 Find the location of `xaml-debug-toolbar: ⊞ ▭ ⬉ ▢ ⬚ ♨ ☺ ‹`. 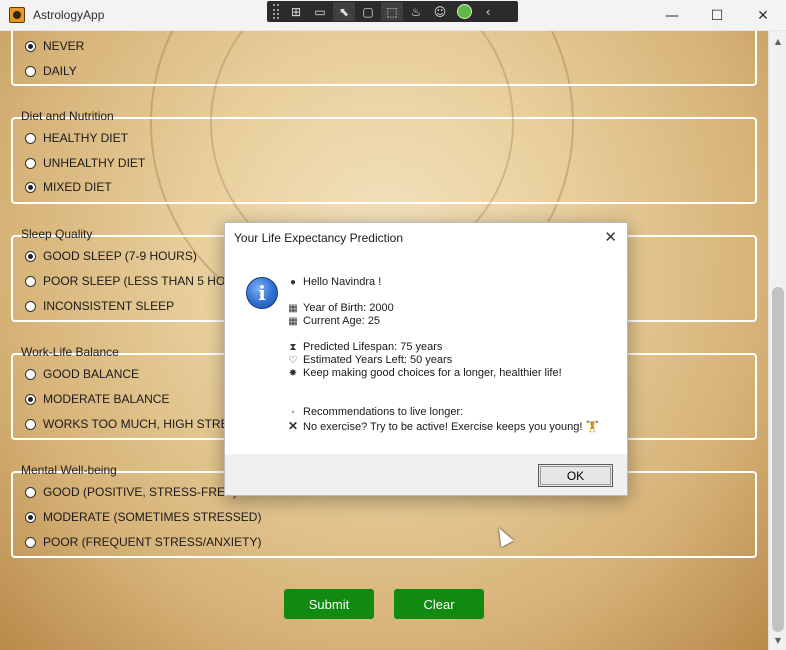

xaml-debug-toolbar: ⊞ ▭ ⬉ ▢ ⬚ ♨ ☺ ‹ is located at coordinates (392, 11).